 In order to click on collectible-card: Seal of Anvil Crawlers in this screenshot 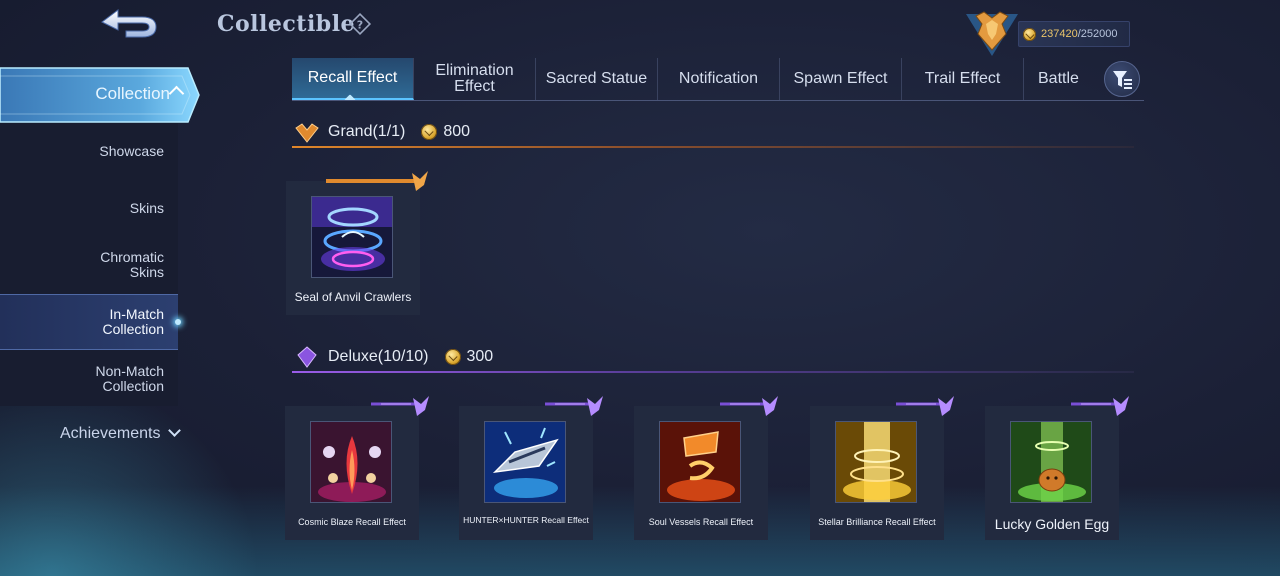, I will do `click(357, 243)`.